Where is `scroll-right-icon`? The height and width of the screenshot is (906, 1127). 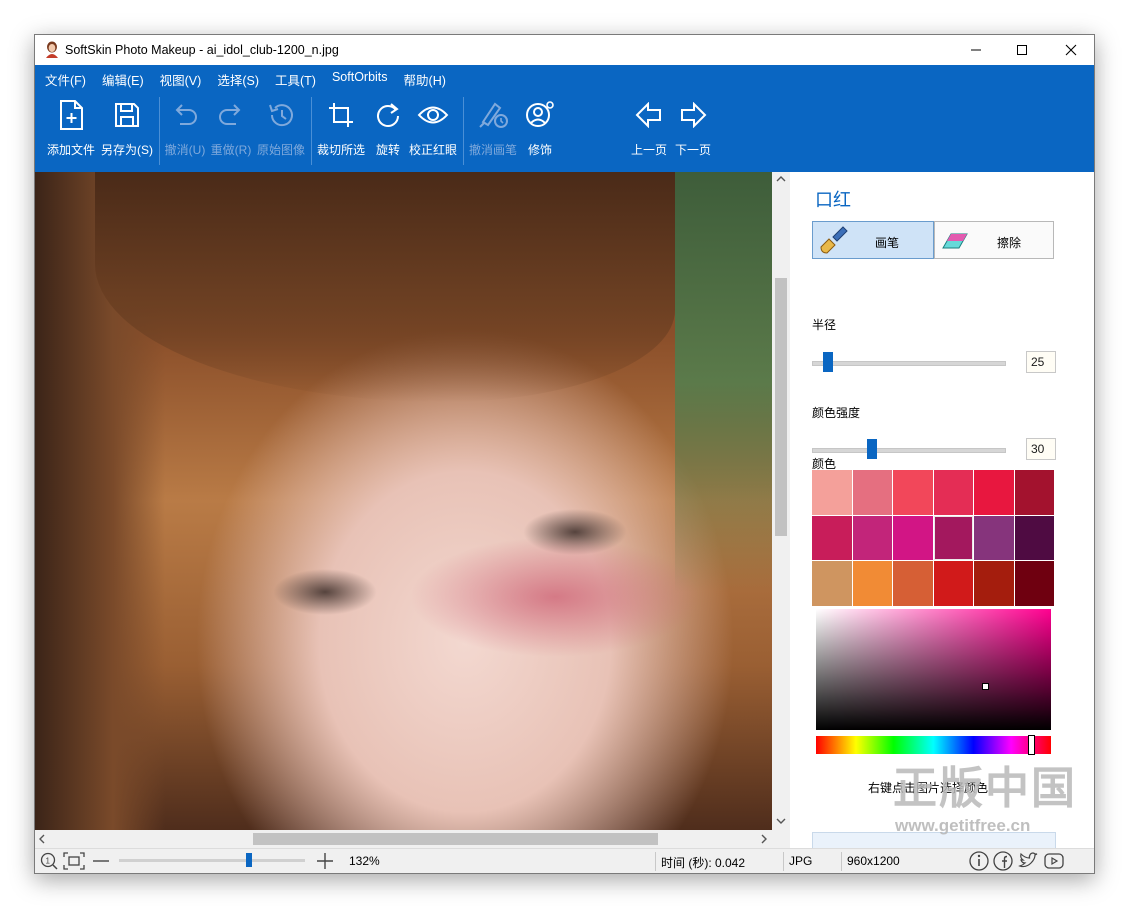 scroll-right-icon is located at coordinates (764, 839).